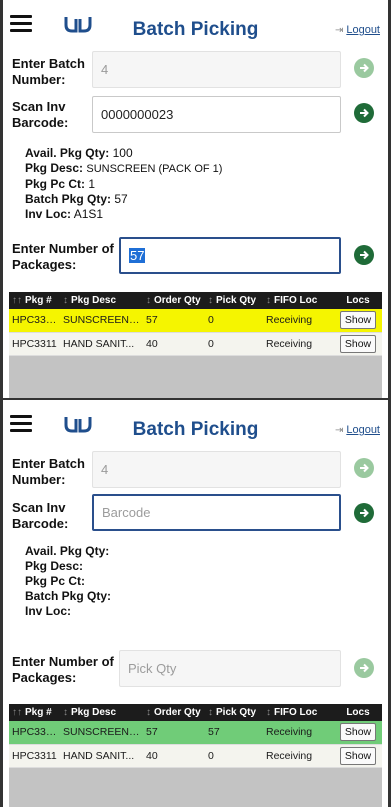 The height and width of the screenshot is (807, 391). I want to click on batch-pkg-qty-row: Batch Pkg Qty: 57, so click(76, 199).